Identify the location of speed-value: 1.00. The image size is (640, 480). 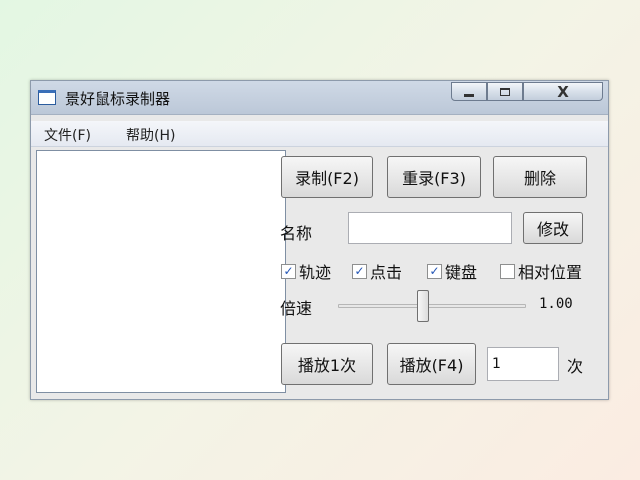
(556, 304).